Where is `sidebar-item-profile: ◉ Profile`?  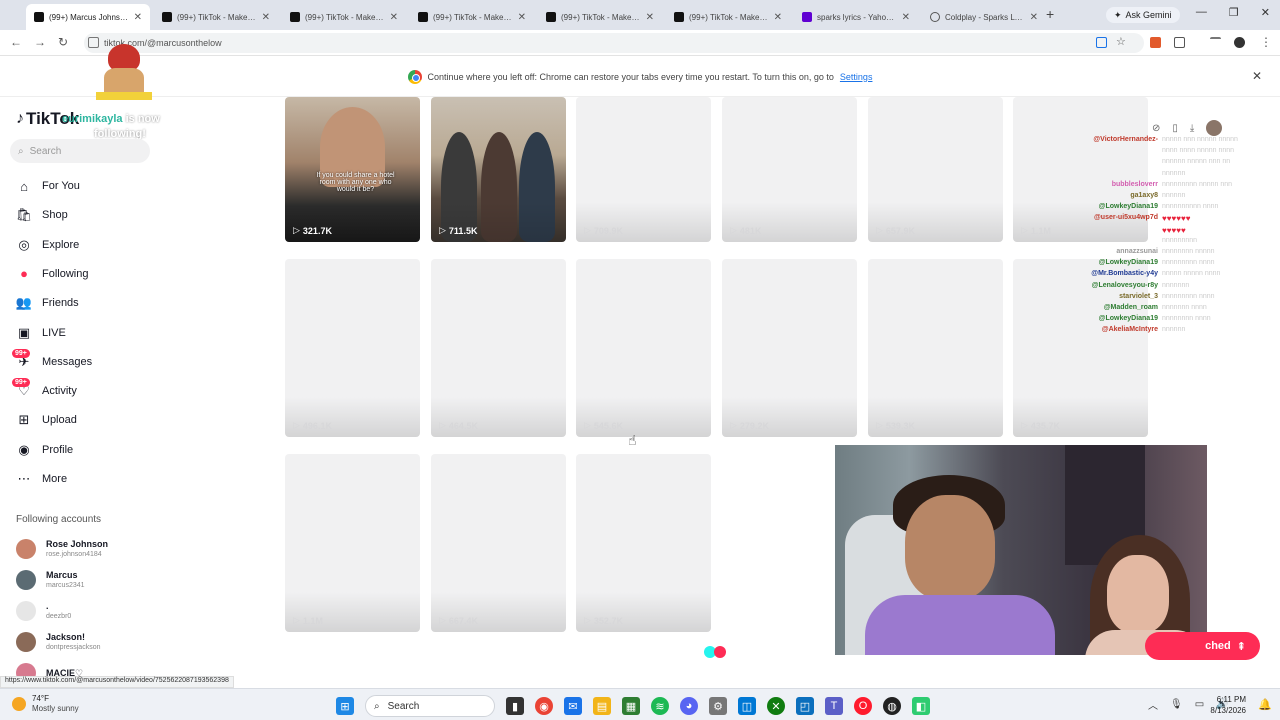
sidebar-item-profile: ◉ Profile is located at coordinates (44, 450).